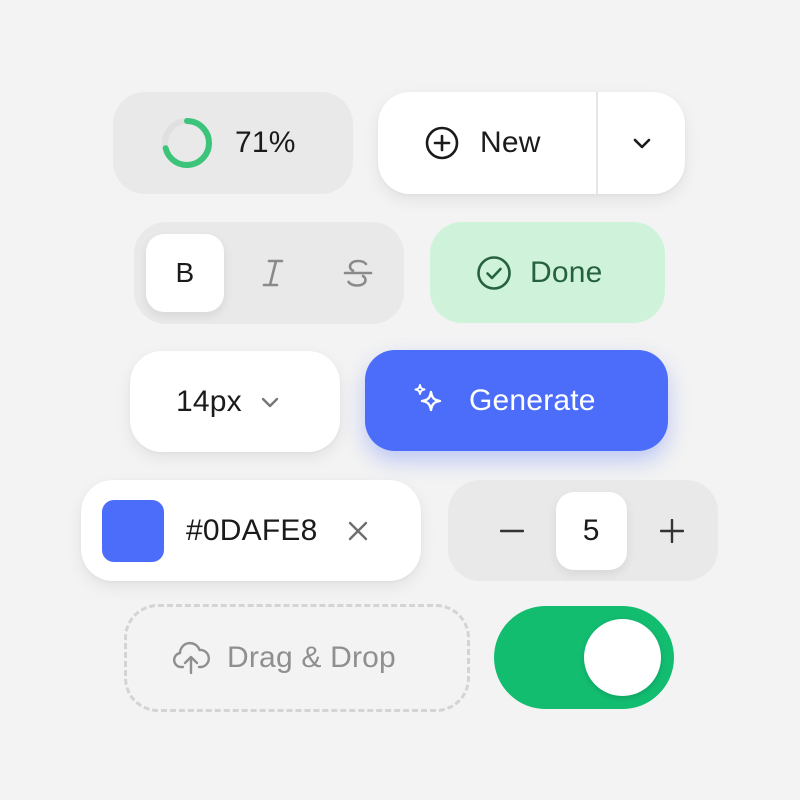 The image size is (800, 800). I want to click on stepper-value: 5, so click(591, 530).